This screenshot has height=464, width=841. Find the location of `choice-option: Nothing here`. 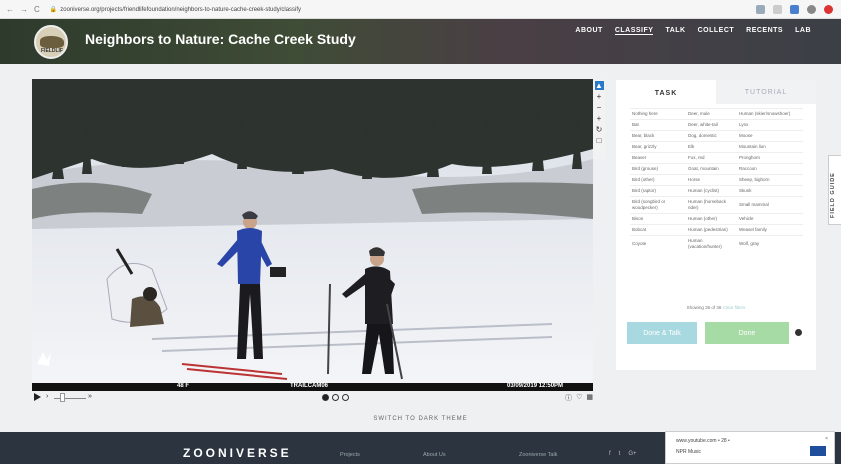

choice-option: Nothing here is located at coordinates (658, 113).